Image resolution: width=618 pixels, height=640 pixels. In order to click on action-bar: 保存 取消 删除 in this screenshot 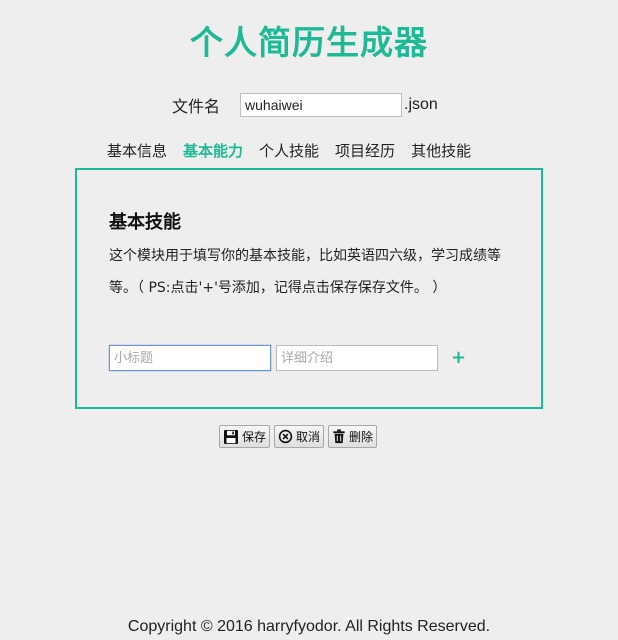, I will do `click(300, 436)`.